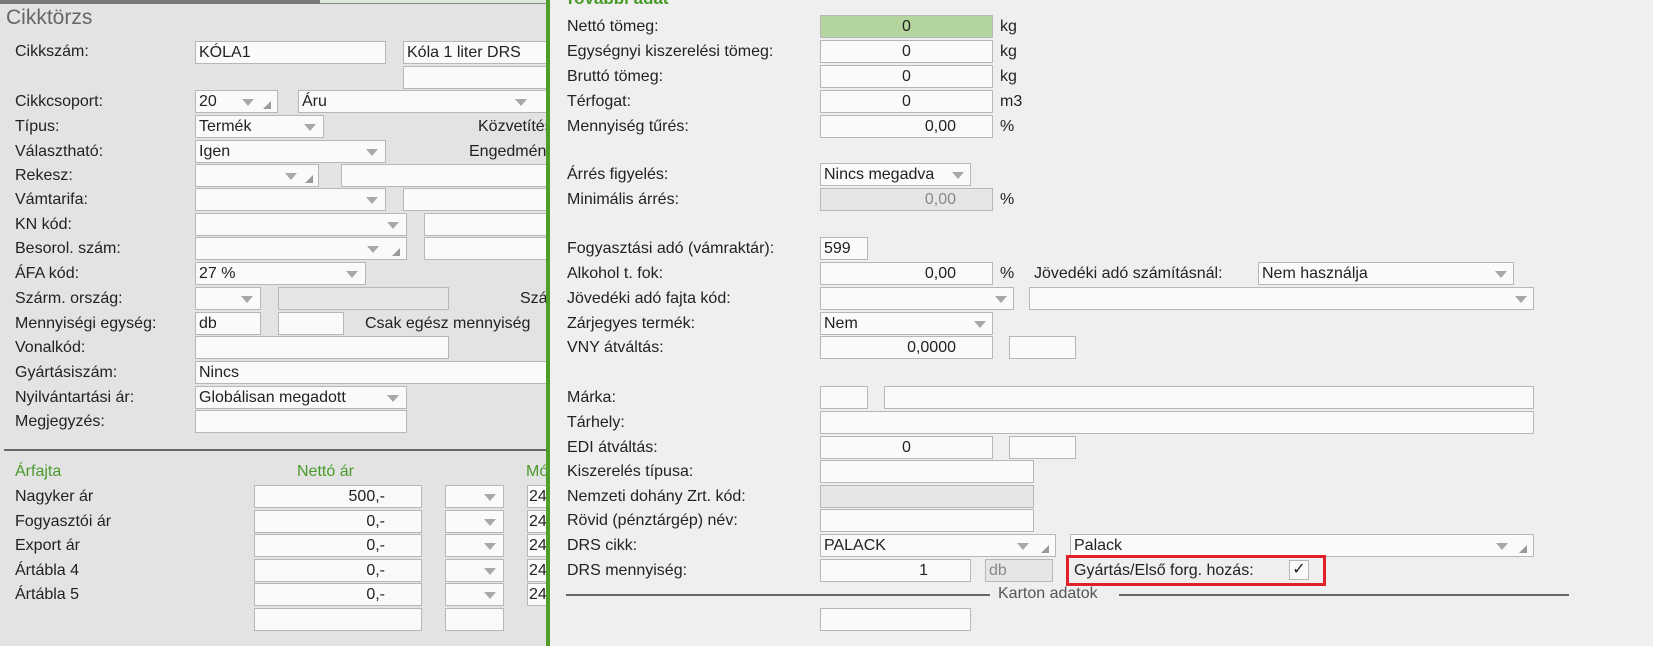 Image resolution: width=1653 pixels, height=646 pixels. Describe the element at coordinates (602, 545) in the screenshot. I see `drs-cikk-label: DRS cikk:` at that location.